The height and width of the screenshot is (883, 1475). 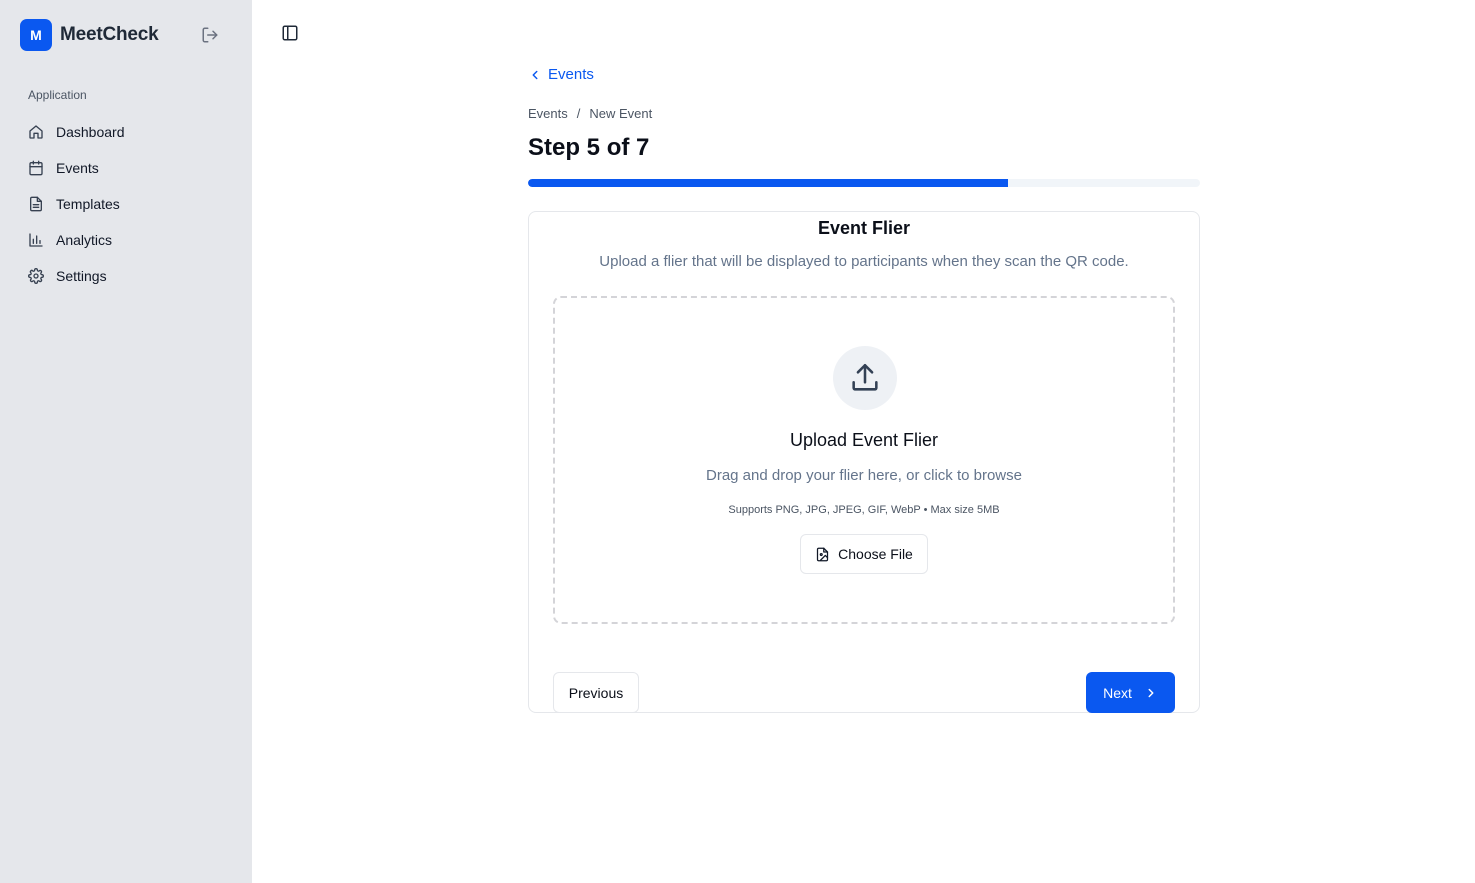 What do you see at coordinates (571, 74) in the screenshot?
I see `back-link-label: Events` at bounding box center [571, 74].